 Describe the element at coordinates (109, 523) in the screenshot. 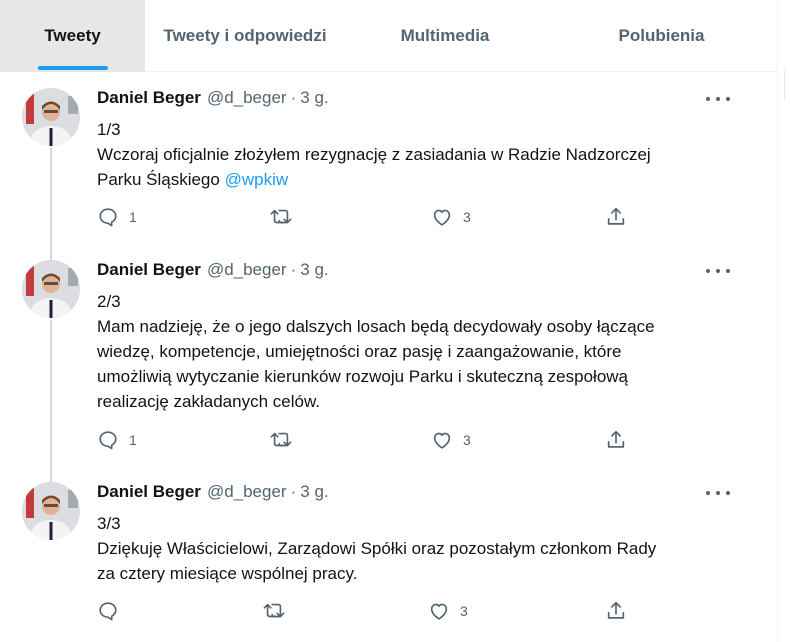

I see `tweet-line: 3/3` at that location.